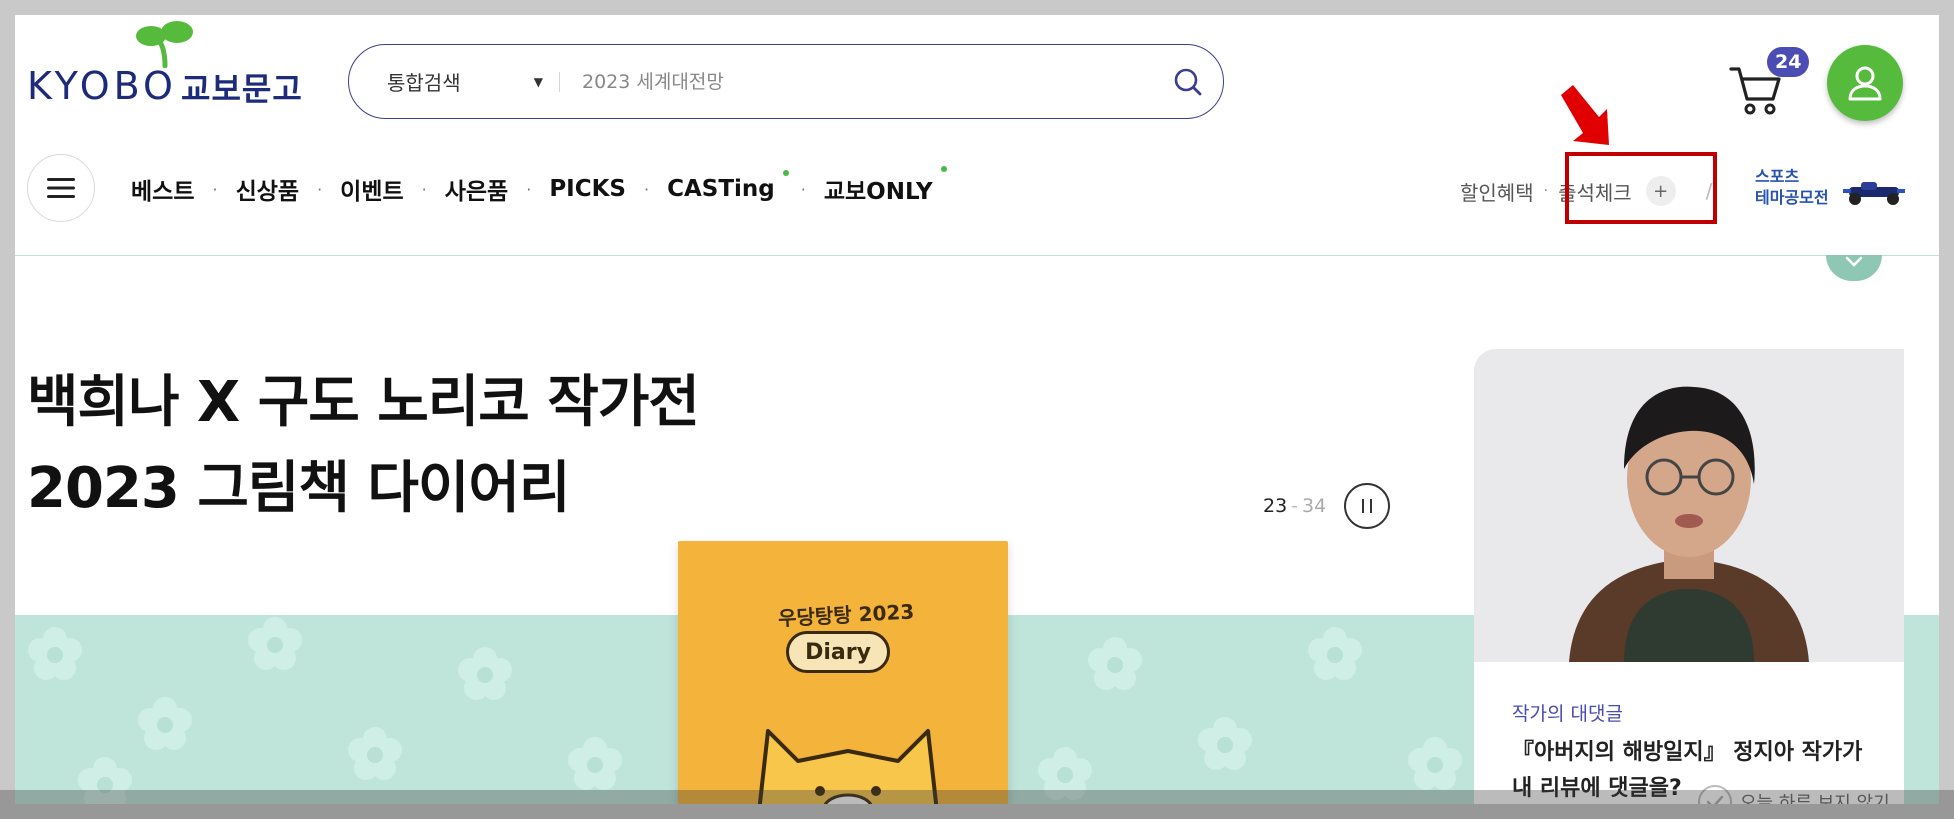 The height and width of the screenshot is (819, 1954). I want to click on author-reply-card: 작가의 대댓글 『아버지의 해방일지』 정지아 작가가 내 리뷰에 댓글을?, so click(1689, 576).